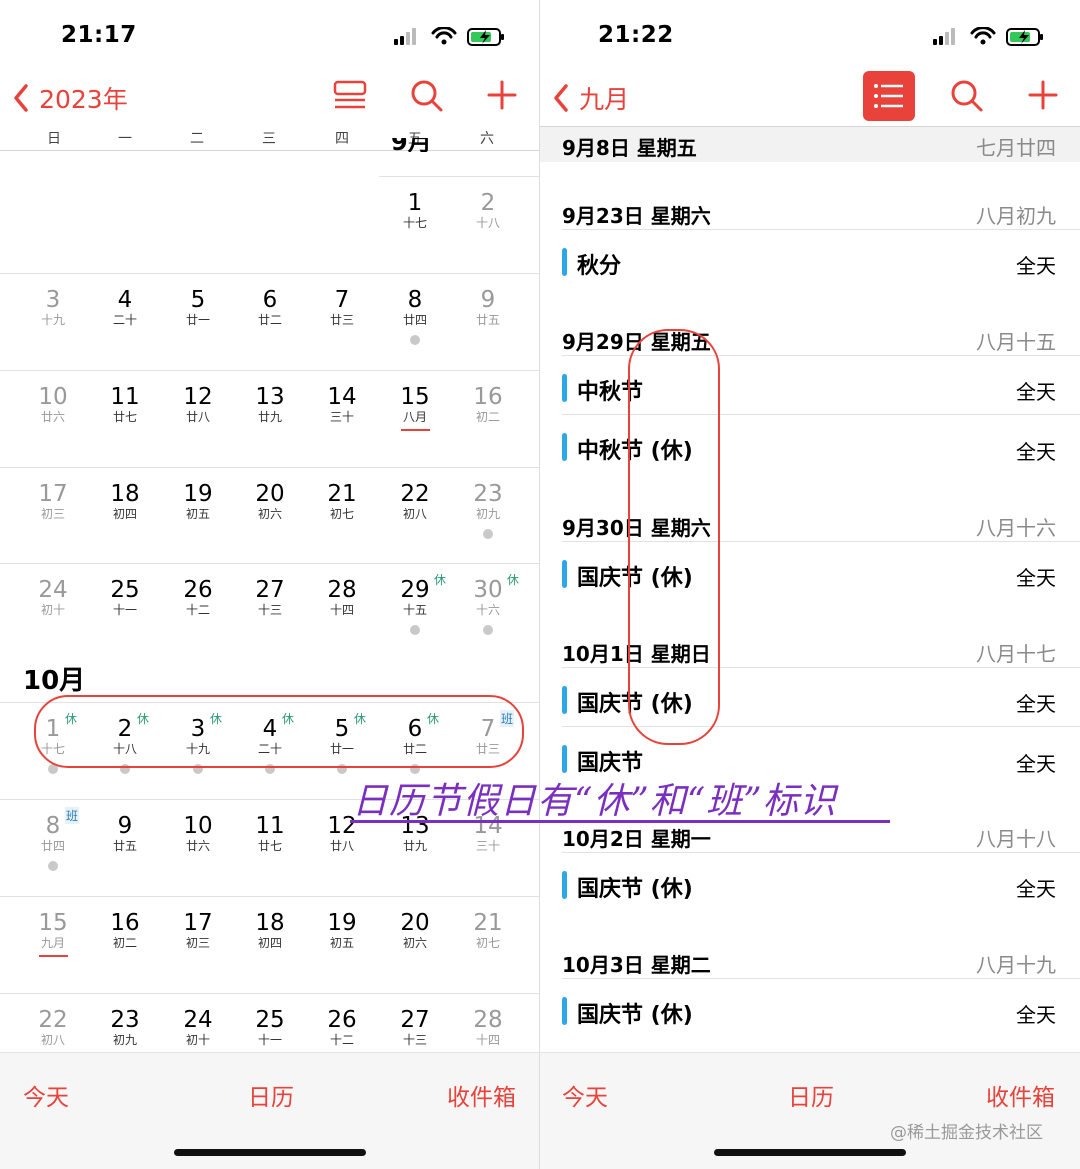  What do you see at coordinates (53, 327) in the screenshot?
I see `day-cell: 3 十九` at bounding box center [53, 327].